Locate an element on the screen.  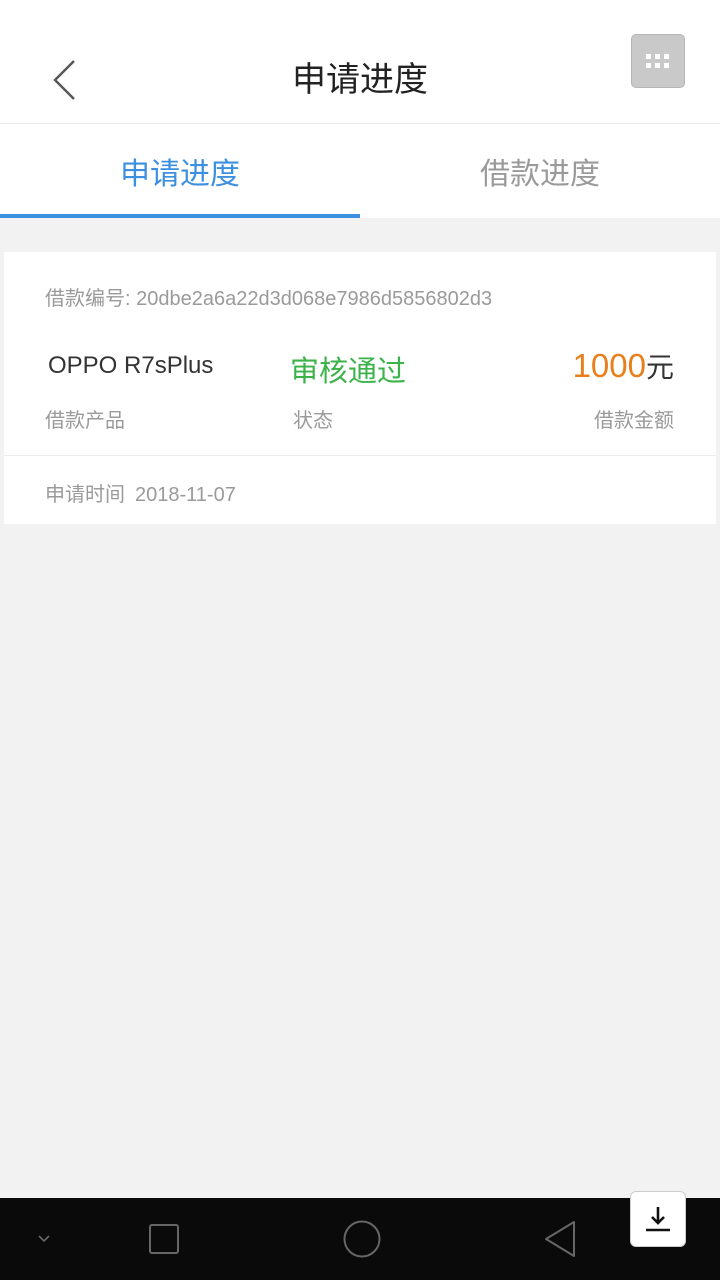
card-divider is located at coordinates (360, 455).